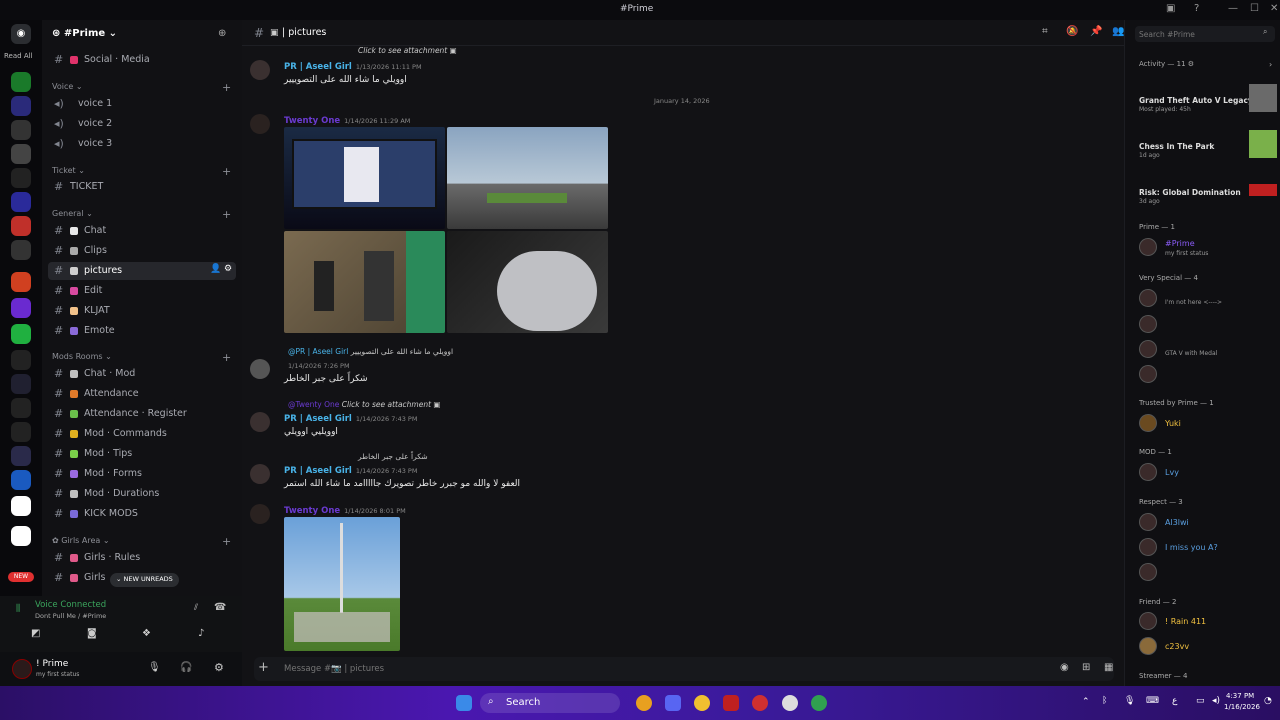 This screenshot has width=1280, height=720. I want to click on emoji-icon: ▦, so click(1108, 667).